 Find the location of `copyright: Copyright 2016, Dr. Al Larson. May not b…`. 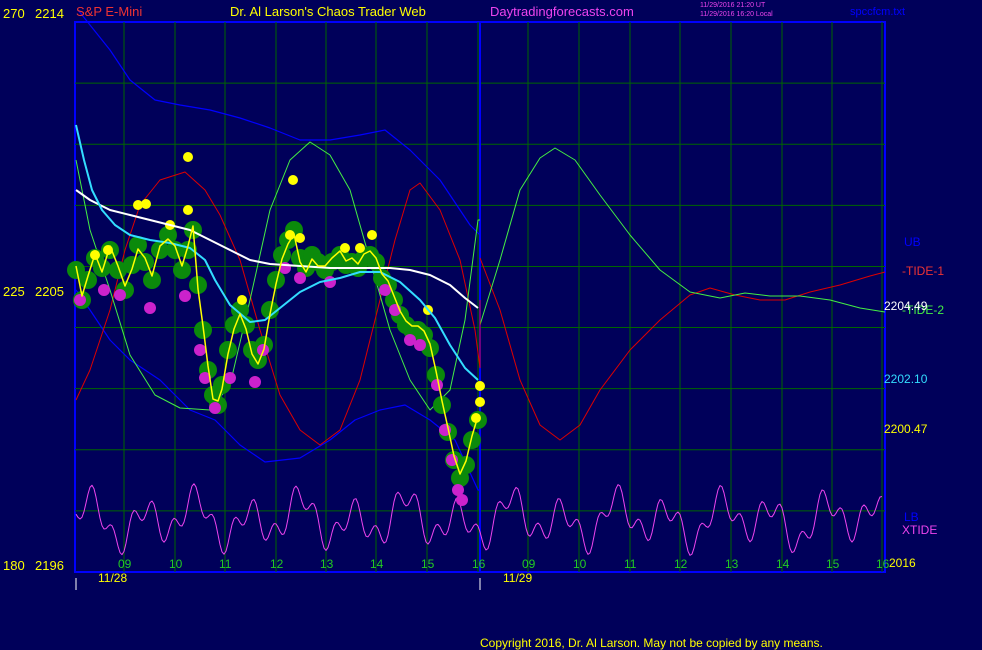

copyright: Copyright 2016, Dr. Al Larson. May not b… is located at coordinates (651, 643).